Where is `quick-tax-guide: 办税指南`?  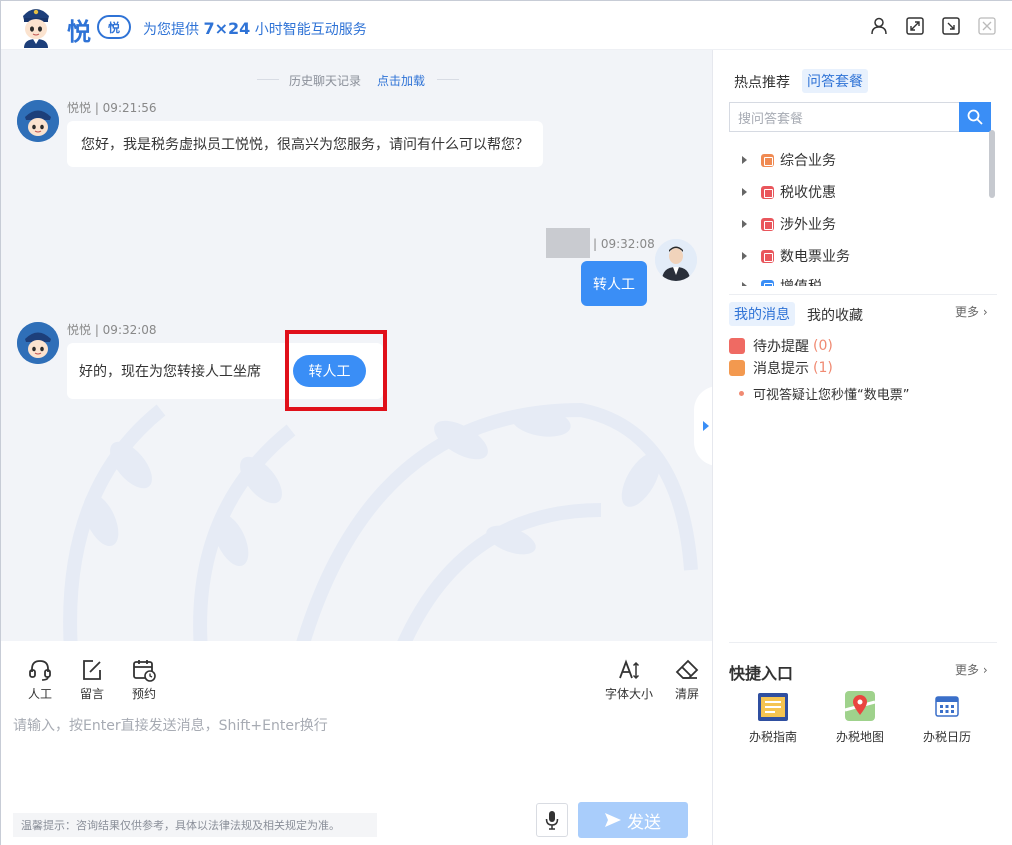
quick-tax-guide: 办税指南 is located at coordinates (773, 717).